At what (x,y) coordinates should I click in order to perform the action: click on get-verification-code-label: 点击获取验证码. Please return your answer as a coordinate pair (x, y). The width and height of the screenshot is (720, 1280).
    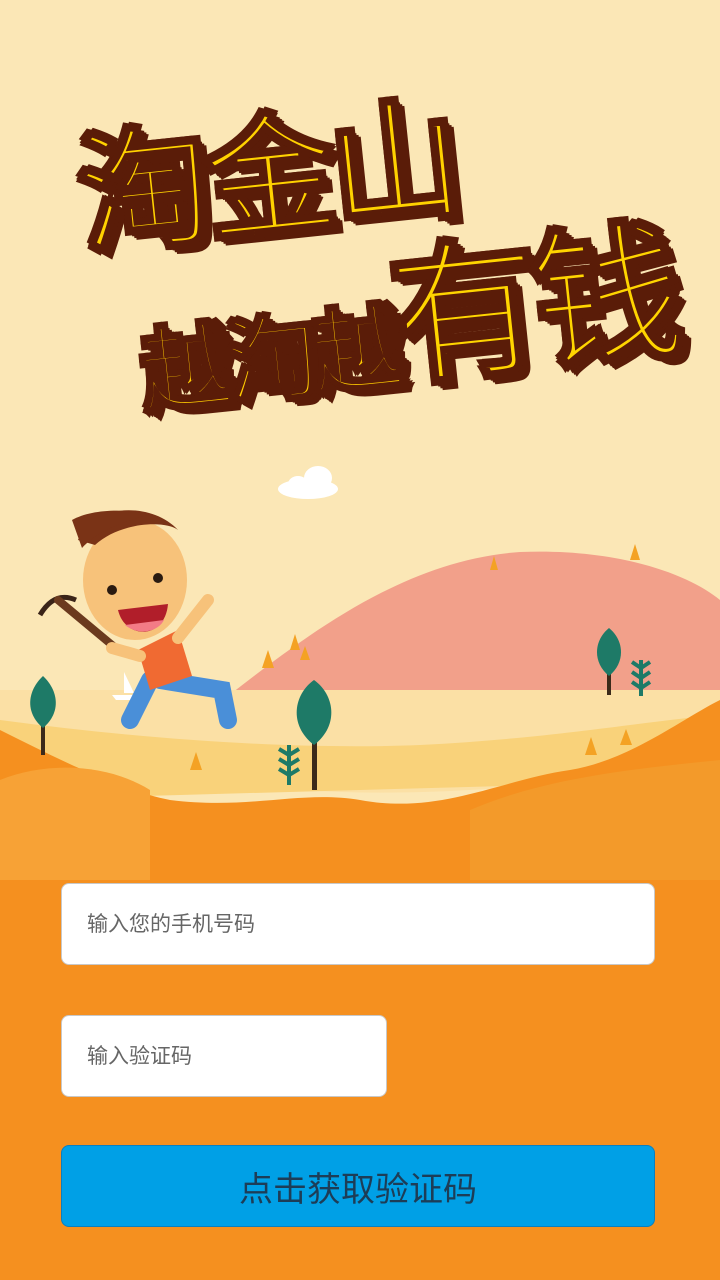
    Looking at the image, I should click on (358, 1189).